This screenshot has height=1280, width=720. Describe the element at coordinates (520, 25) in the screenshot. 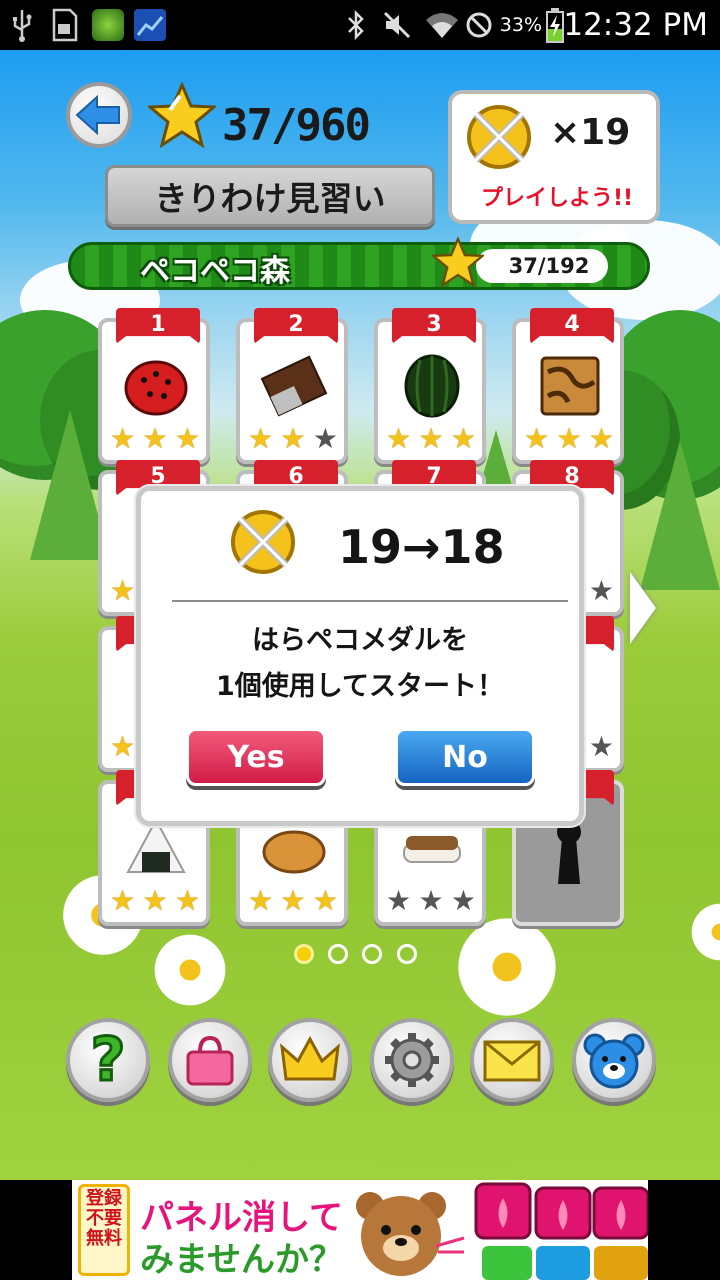

I see `battery-percent: 33%` at that location.